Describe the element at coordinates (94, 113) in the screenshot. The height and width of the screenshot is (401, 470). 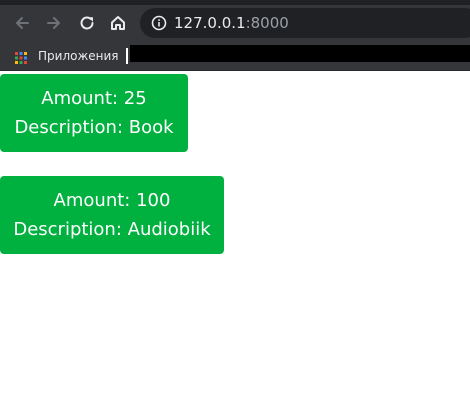
I see `item-card: Amount: 25 Description: Book` at that location.